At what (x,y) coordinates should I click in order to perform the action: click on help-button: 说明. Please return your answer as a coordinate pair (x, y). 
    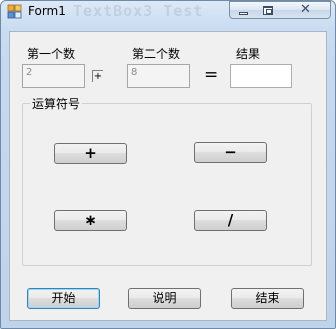
    Looking at the image, I should click on (164, 298).